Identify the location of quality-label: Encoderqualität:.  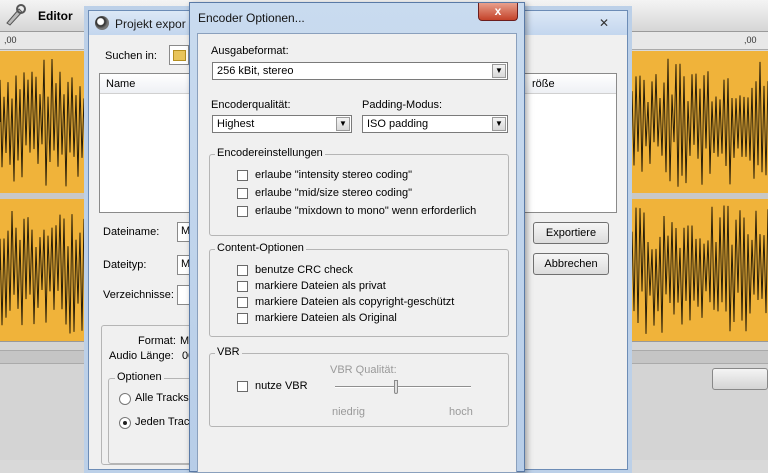
(251, 105).